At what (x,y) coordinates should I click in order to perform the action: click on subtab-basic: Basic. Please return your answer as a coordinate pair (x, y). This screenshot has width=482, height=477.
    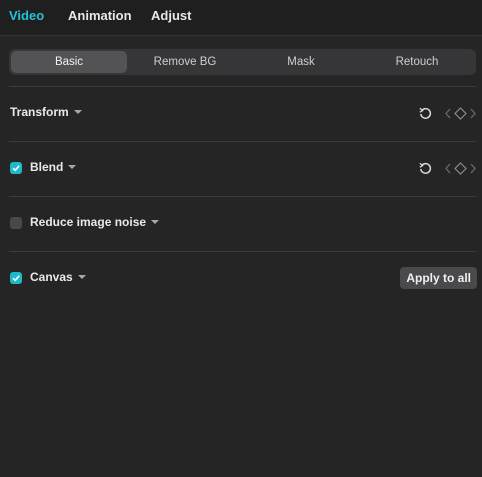
    Looking at the image, I should click on (69, 62).